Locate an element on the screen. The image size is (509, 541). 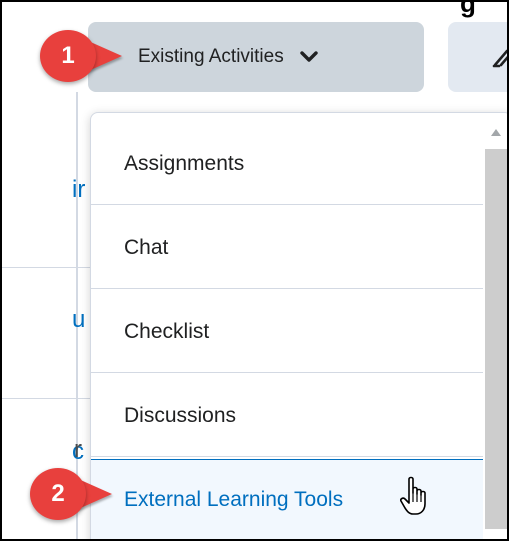
pencil-icon is located at coordinates (499, 58).